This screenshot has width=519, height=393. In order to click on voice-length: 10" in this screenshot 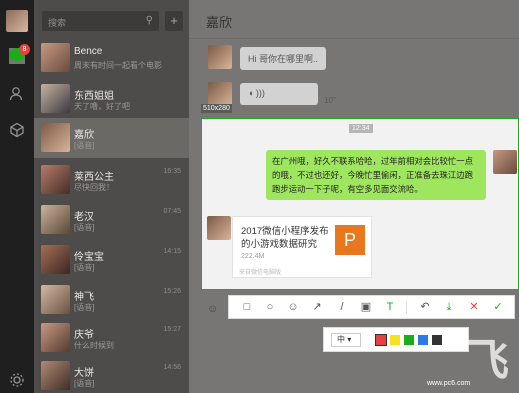, I will do `click(330, 100)`.